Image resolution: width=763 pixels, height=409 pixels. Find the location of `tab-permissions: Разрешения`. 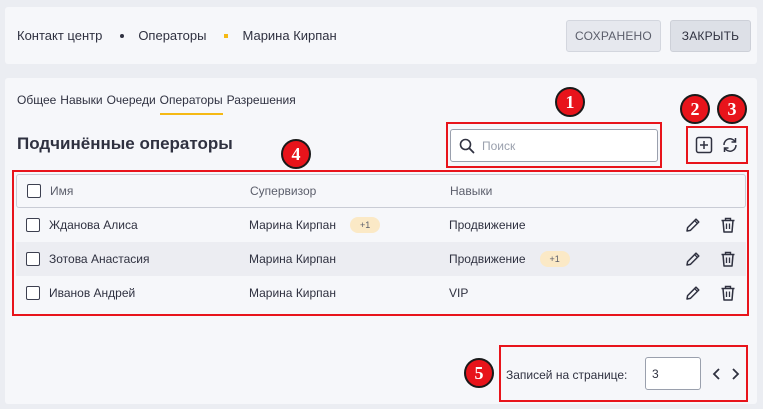

tab-permissions: Разрешения is located at coordinates (261, 104).